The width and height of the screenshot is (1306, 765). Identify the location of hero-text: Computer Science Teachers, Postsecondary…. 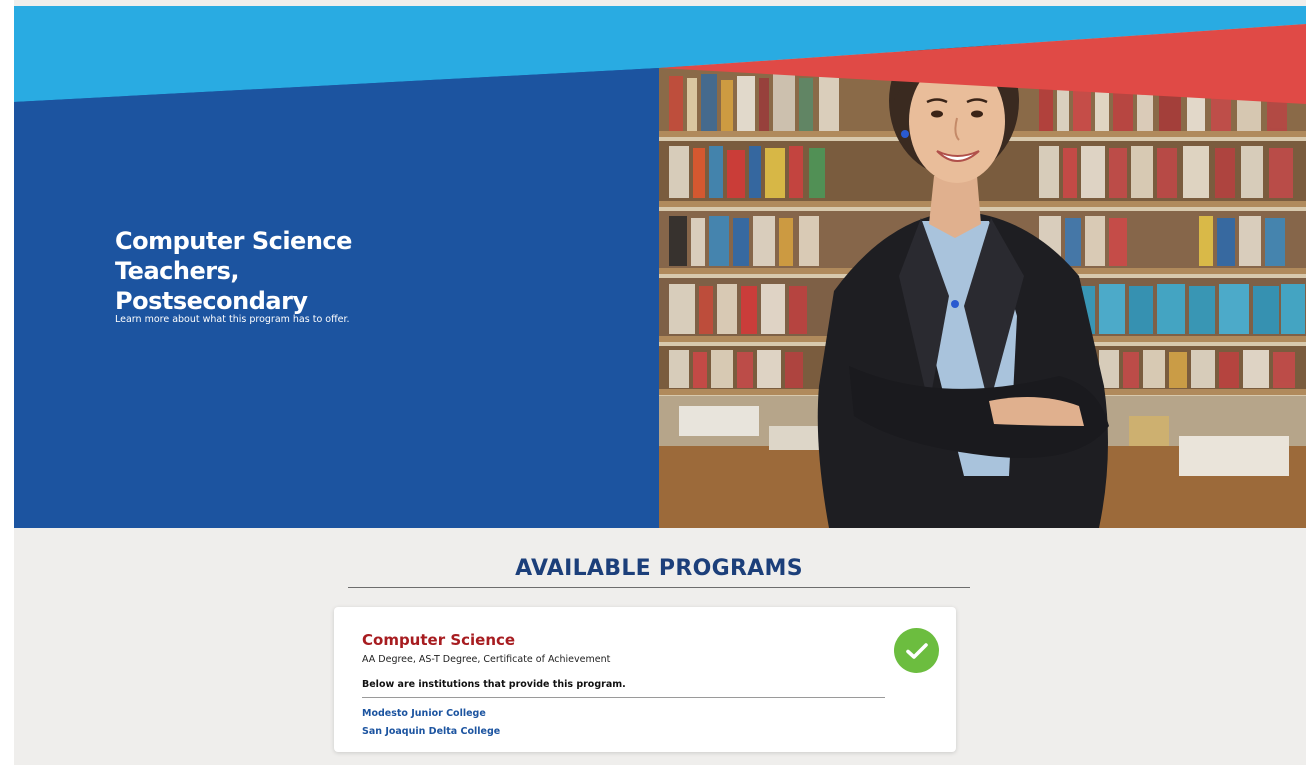
(265, 276).